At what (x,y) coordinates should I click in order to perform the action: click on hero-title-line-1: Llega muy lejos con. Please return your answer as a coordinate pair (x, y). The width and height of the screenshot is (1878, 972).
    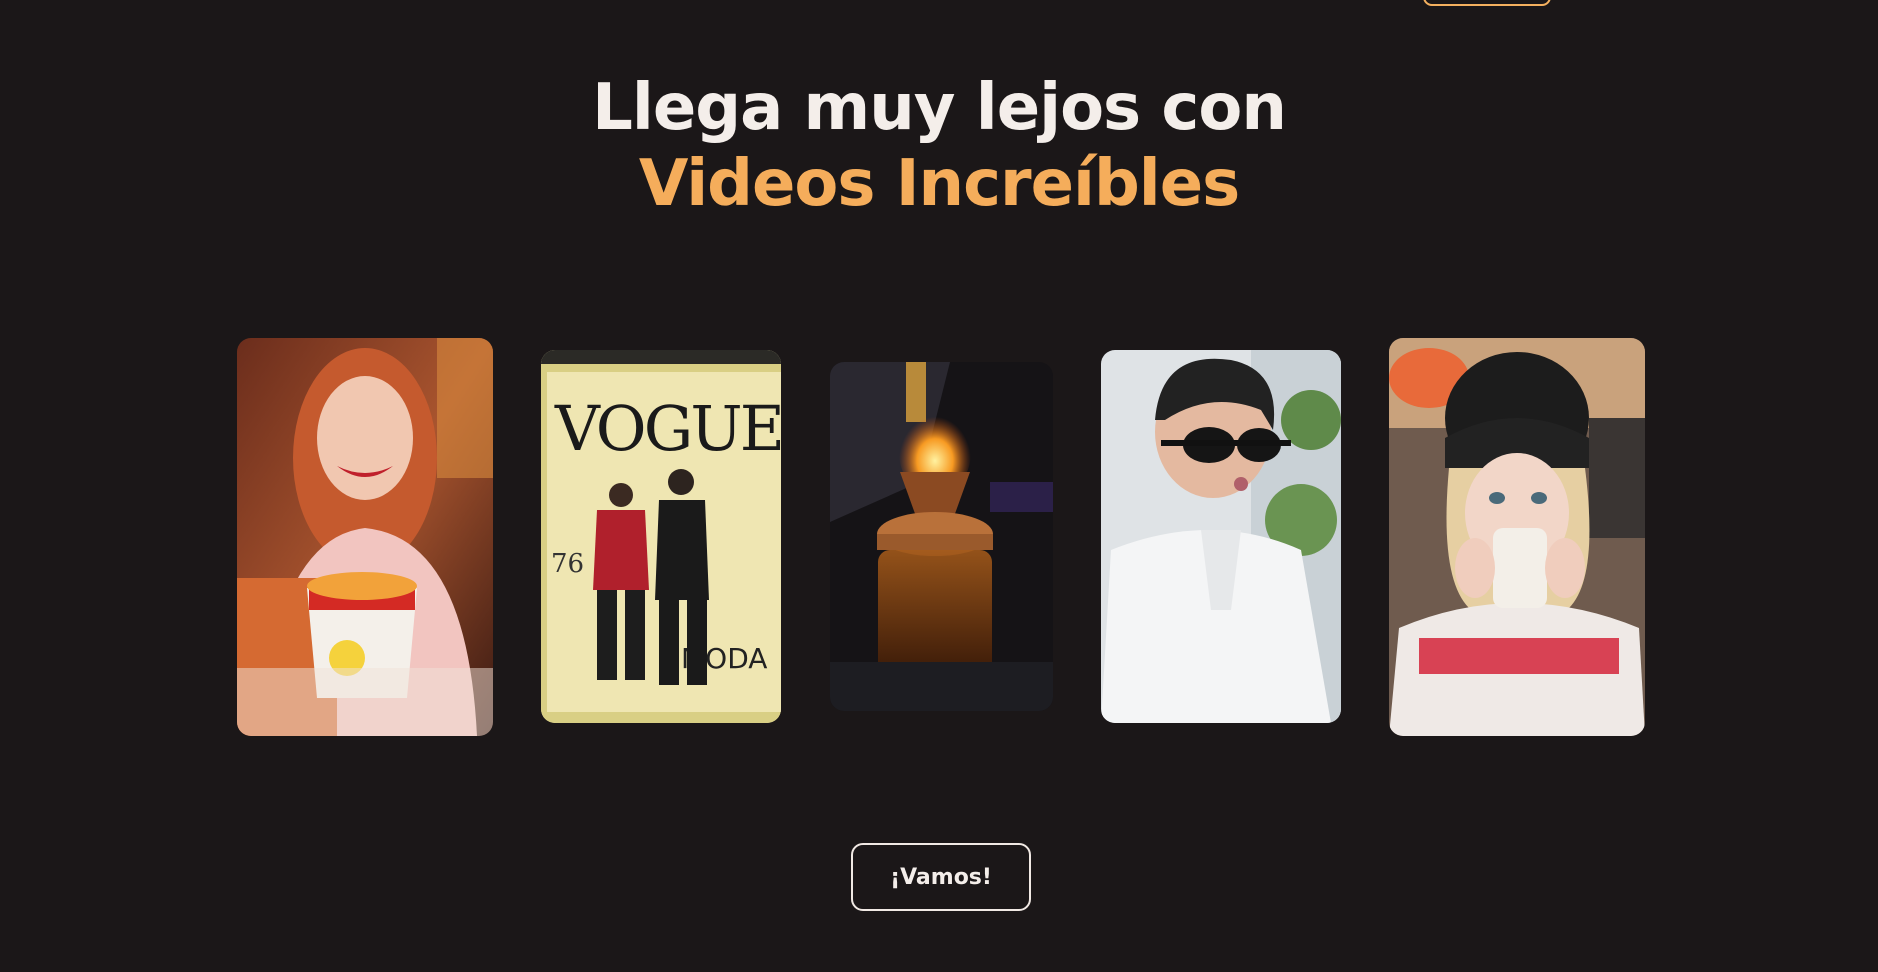
    Looking at the image, I should click on (939, 108).